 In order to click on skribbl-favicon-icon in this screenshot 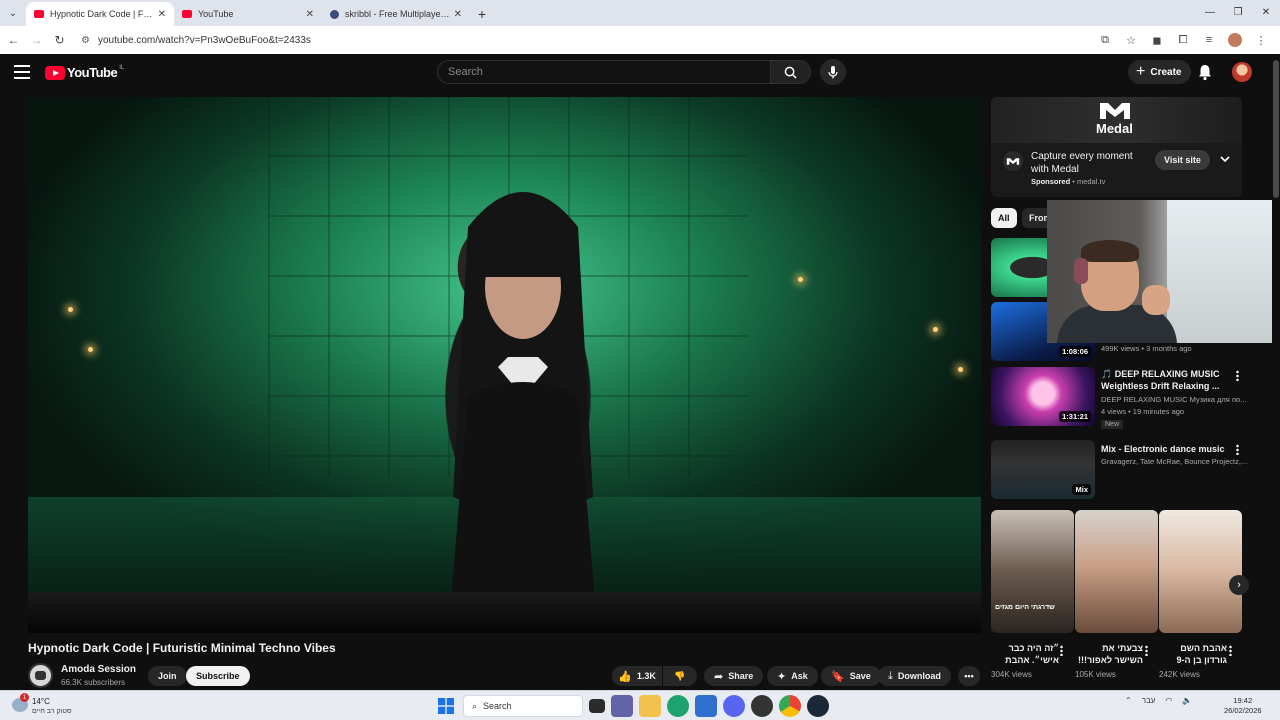, I will do `click(334, 14)`.